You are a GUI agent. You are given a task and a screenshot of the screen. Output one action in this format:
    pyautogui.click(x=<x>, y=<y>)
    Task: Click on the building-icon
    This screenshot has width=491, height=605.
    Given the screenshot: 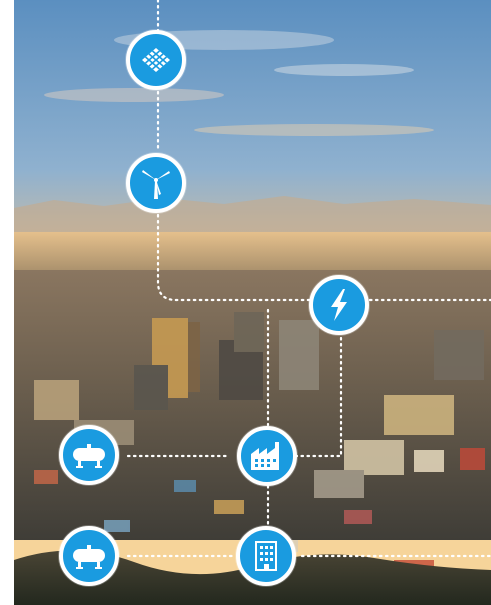 What is the action you would take?
    pyautogui.click(x=266, y=556)
    